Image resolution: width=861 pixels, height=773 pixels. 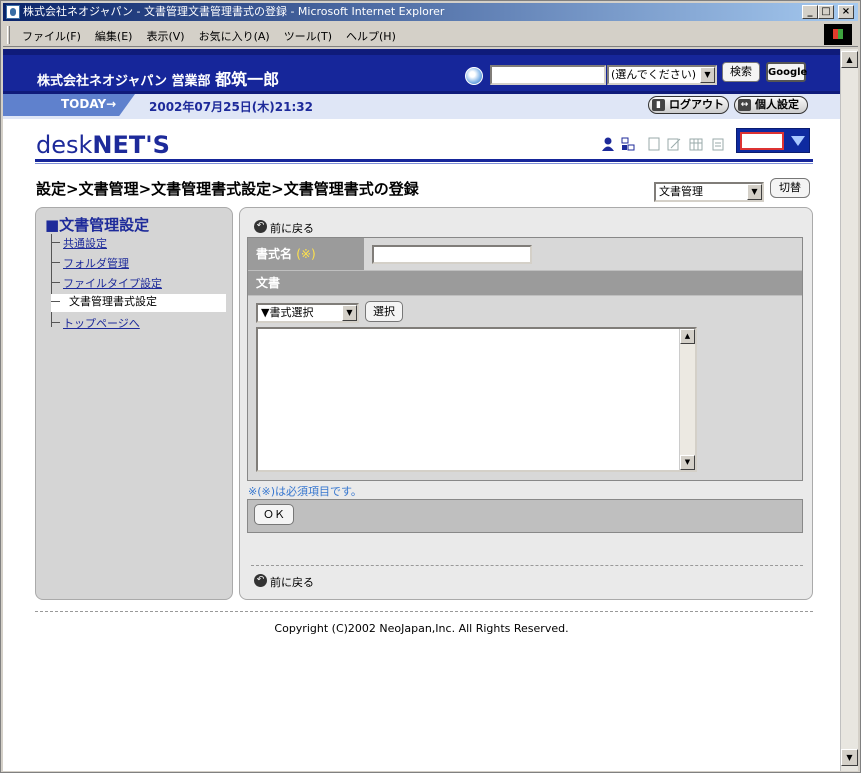 I want to click on ok-area: ＯＫ, so click(x=525, y=516).